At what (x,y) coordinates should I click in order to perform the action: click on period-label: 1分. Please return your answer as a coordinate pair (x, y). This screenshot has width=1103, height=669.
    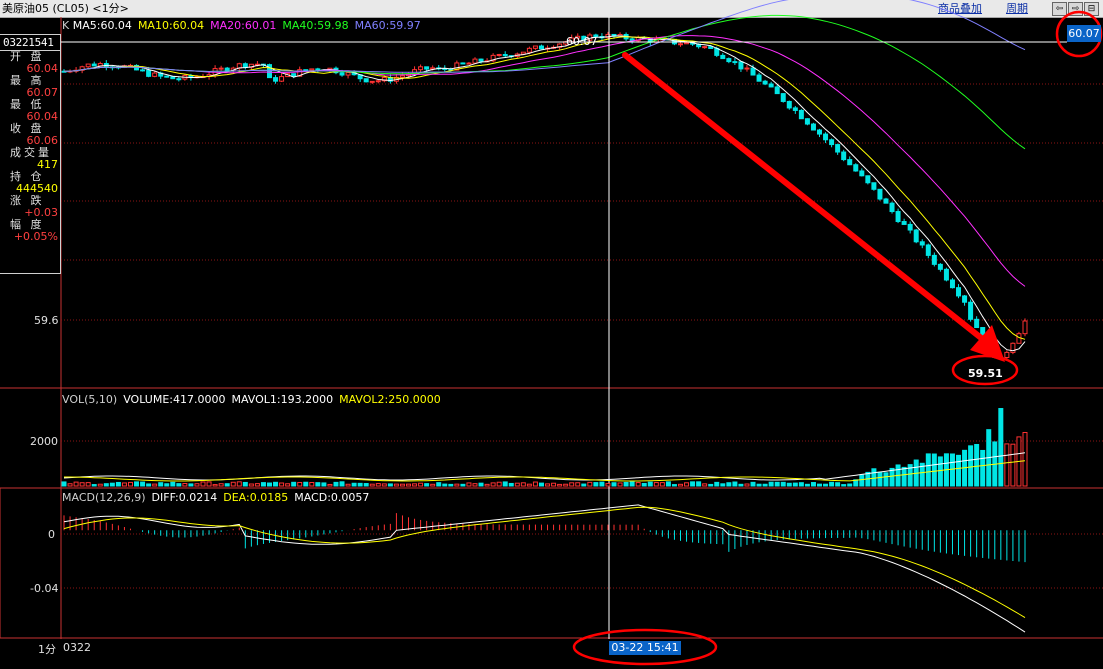
    Looking at the image, I should click on (47, 649).